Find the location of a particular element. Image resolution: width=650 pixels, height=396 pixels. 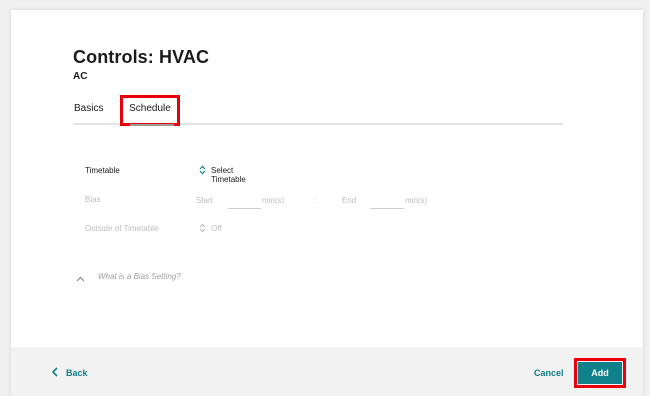

bias-help-text: What is a Bias Setting? is located at coordinates (139, 276).